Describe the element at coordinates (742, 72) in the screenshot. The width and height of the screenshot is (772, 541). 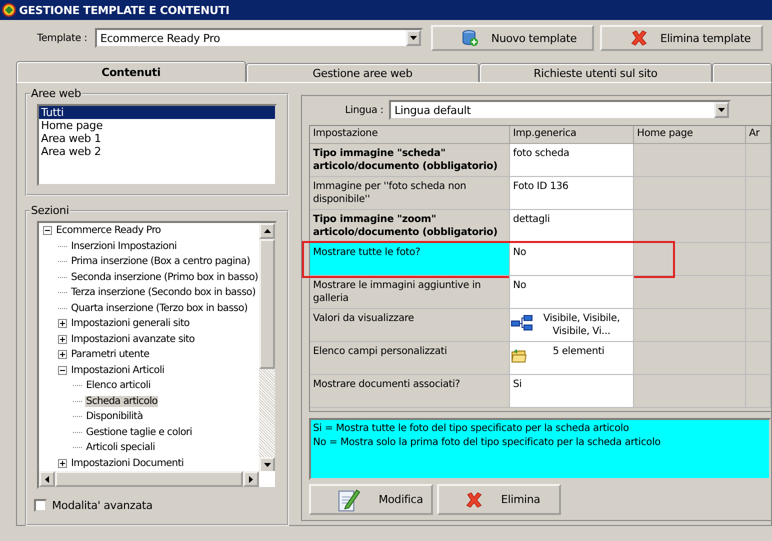
I see `partial-tab` at that location.